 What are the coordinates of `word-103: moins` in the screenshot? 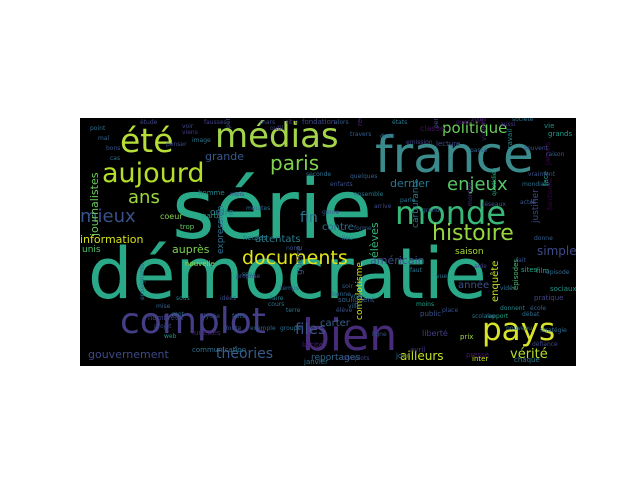 It's located at (425, 304).